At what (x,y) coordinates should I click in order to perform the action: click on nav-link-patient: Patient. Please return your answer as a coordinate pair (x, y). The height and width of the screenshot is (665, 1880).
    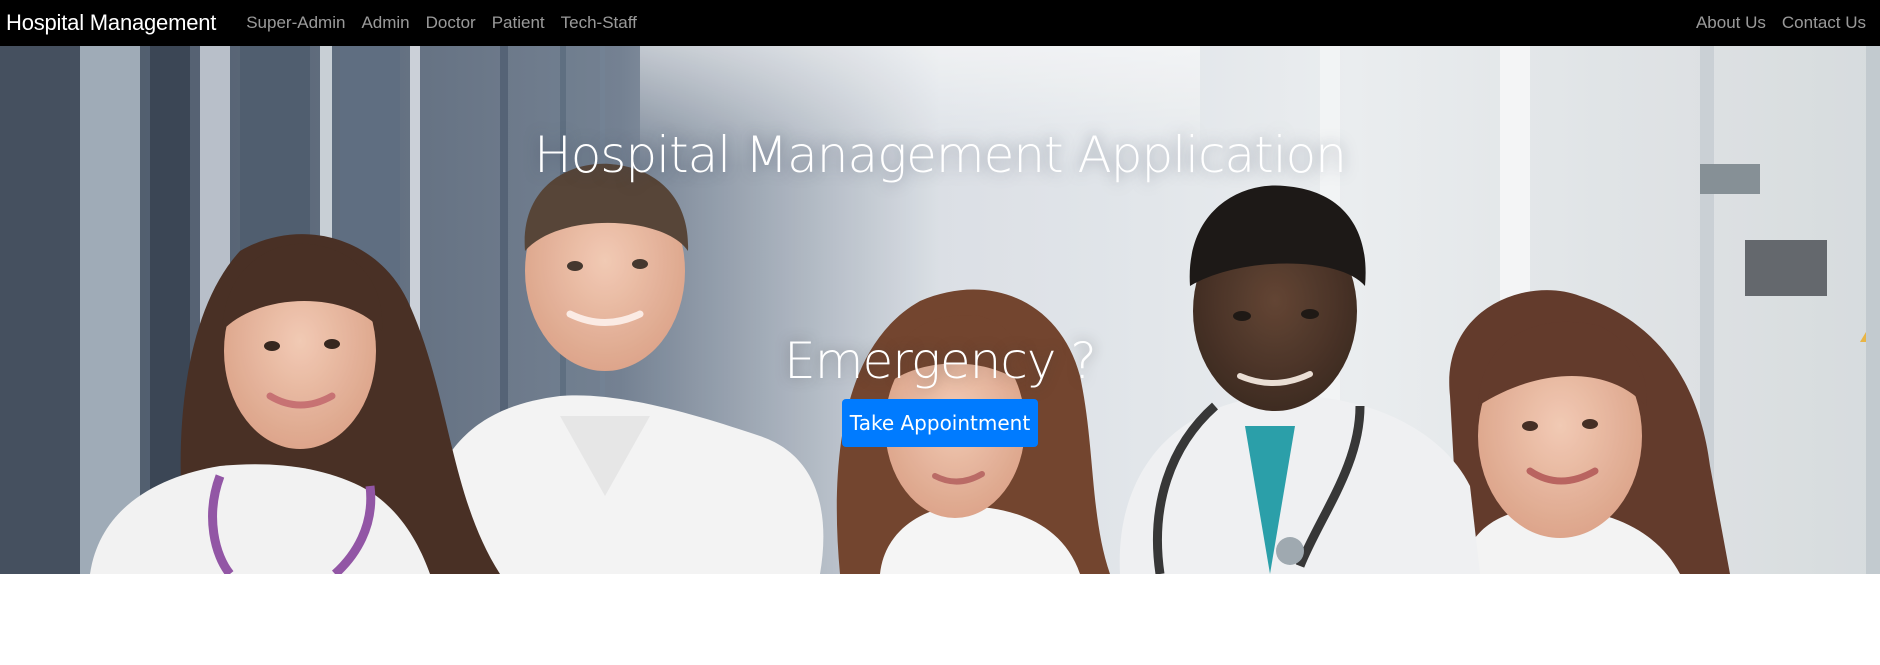
    Looking at the image, I should click on (518, 22).